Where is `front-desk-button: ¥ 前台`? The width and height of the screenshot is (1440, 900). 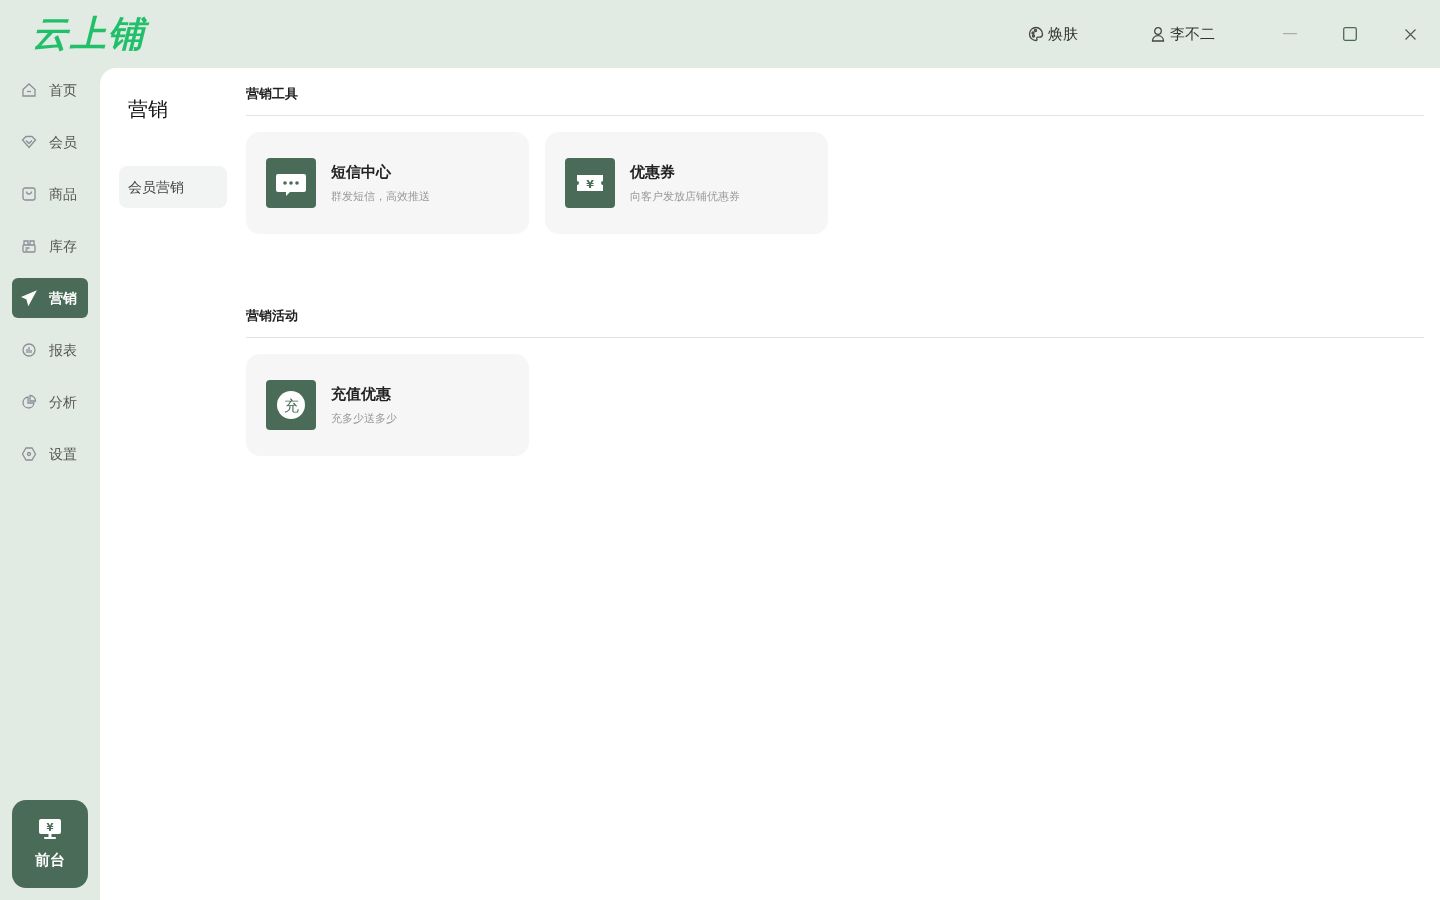
front-desk-button: ¥ 前台 is located at coordinates (50, 844).